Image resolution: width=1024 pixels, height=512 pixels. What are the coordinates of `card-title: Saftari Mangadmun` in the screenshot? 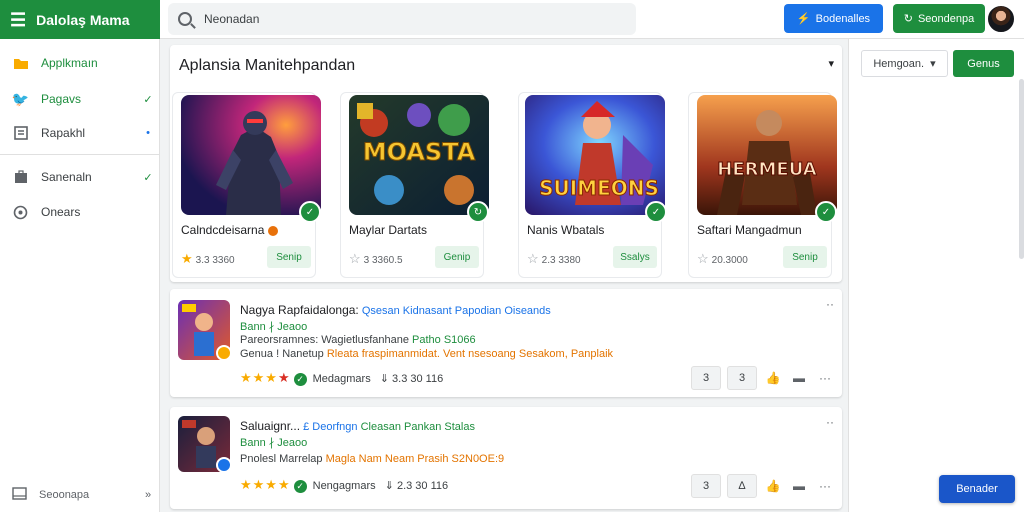 It's located at (749, 230).